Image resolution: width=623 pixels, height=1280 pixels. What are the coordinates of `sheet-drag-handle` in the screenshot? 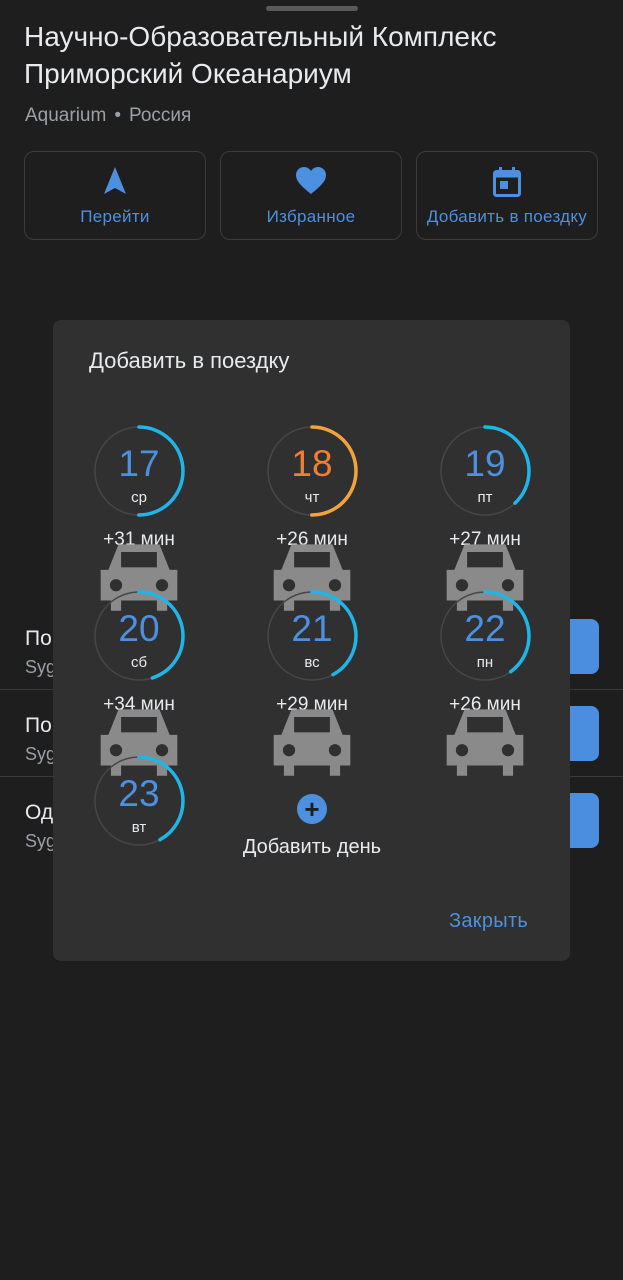 It's located at (312, 8).